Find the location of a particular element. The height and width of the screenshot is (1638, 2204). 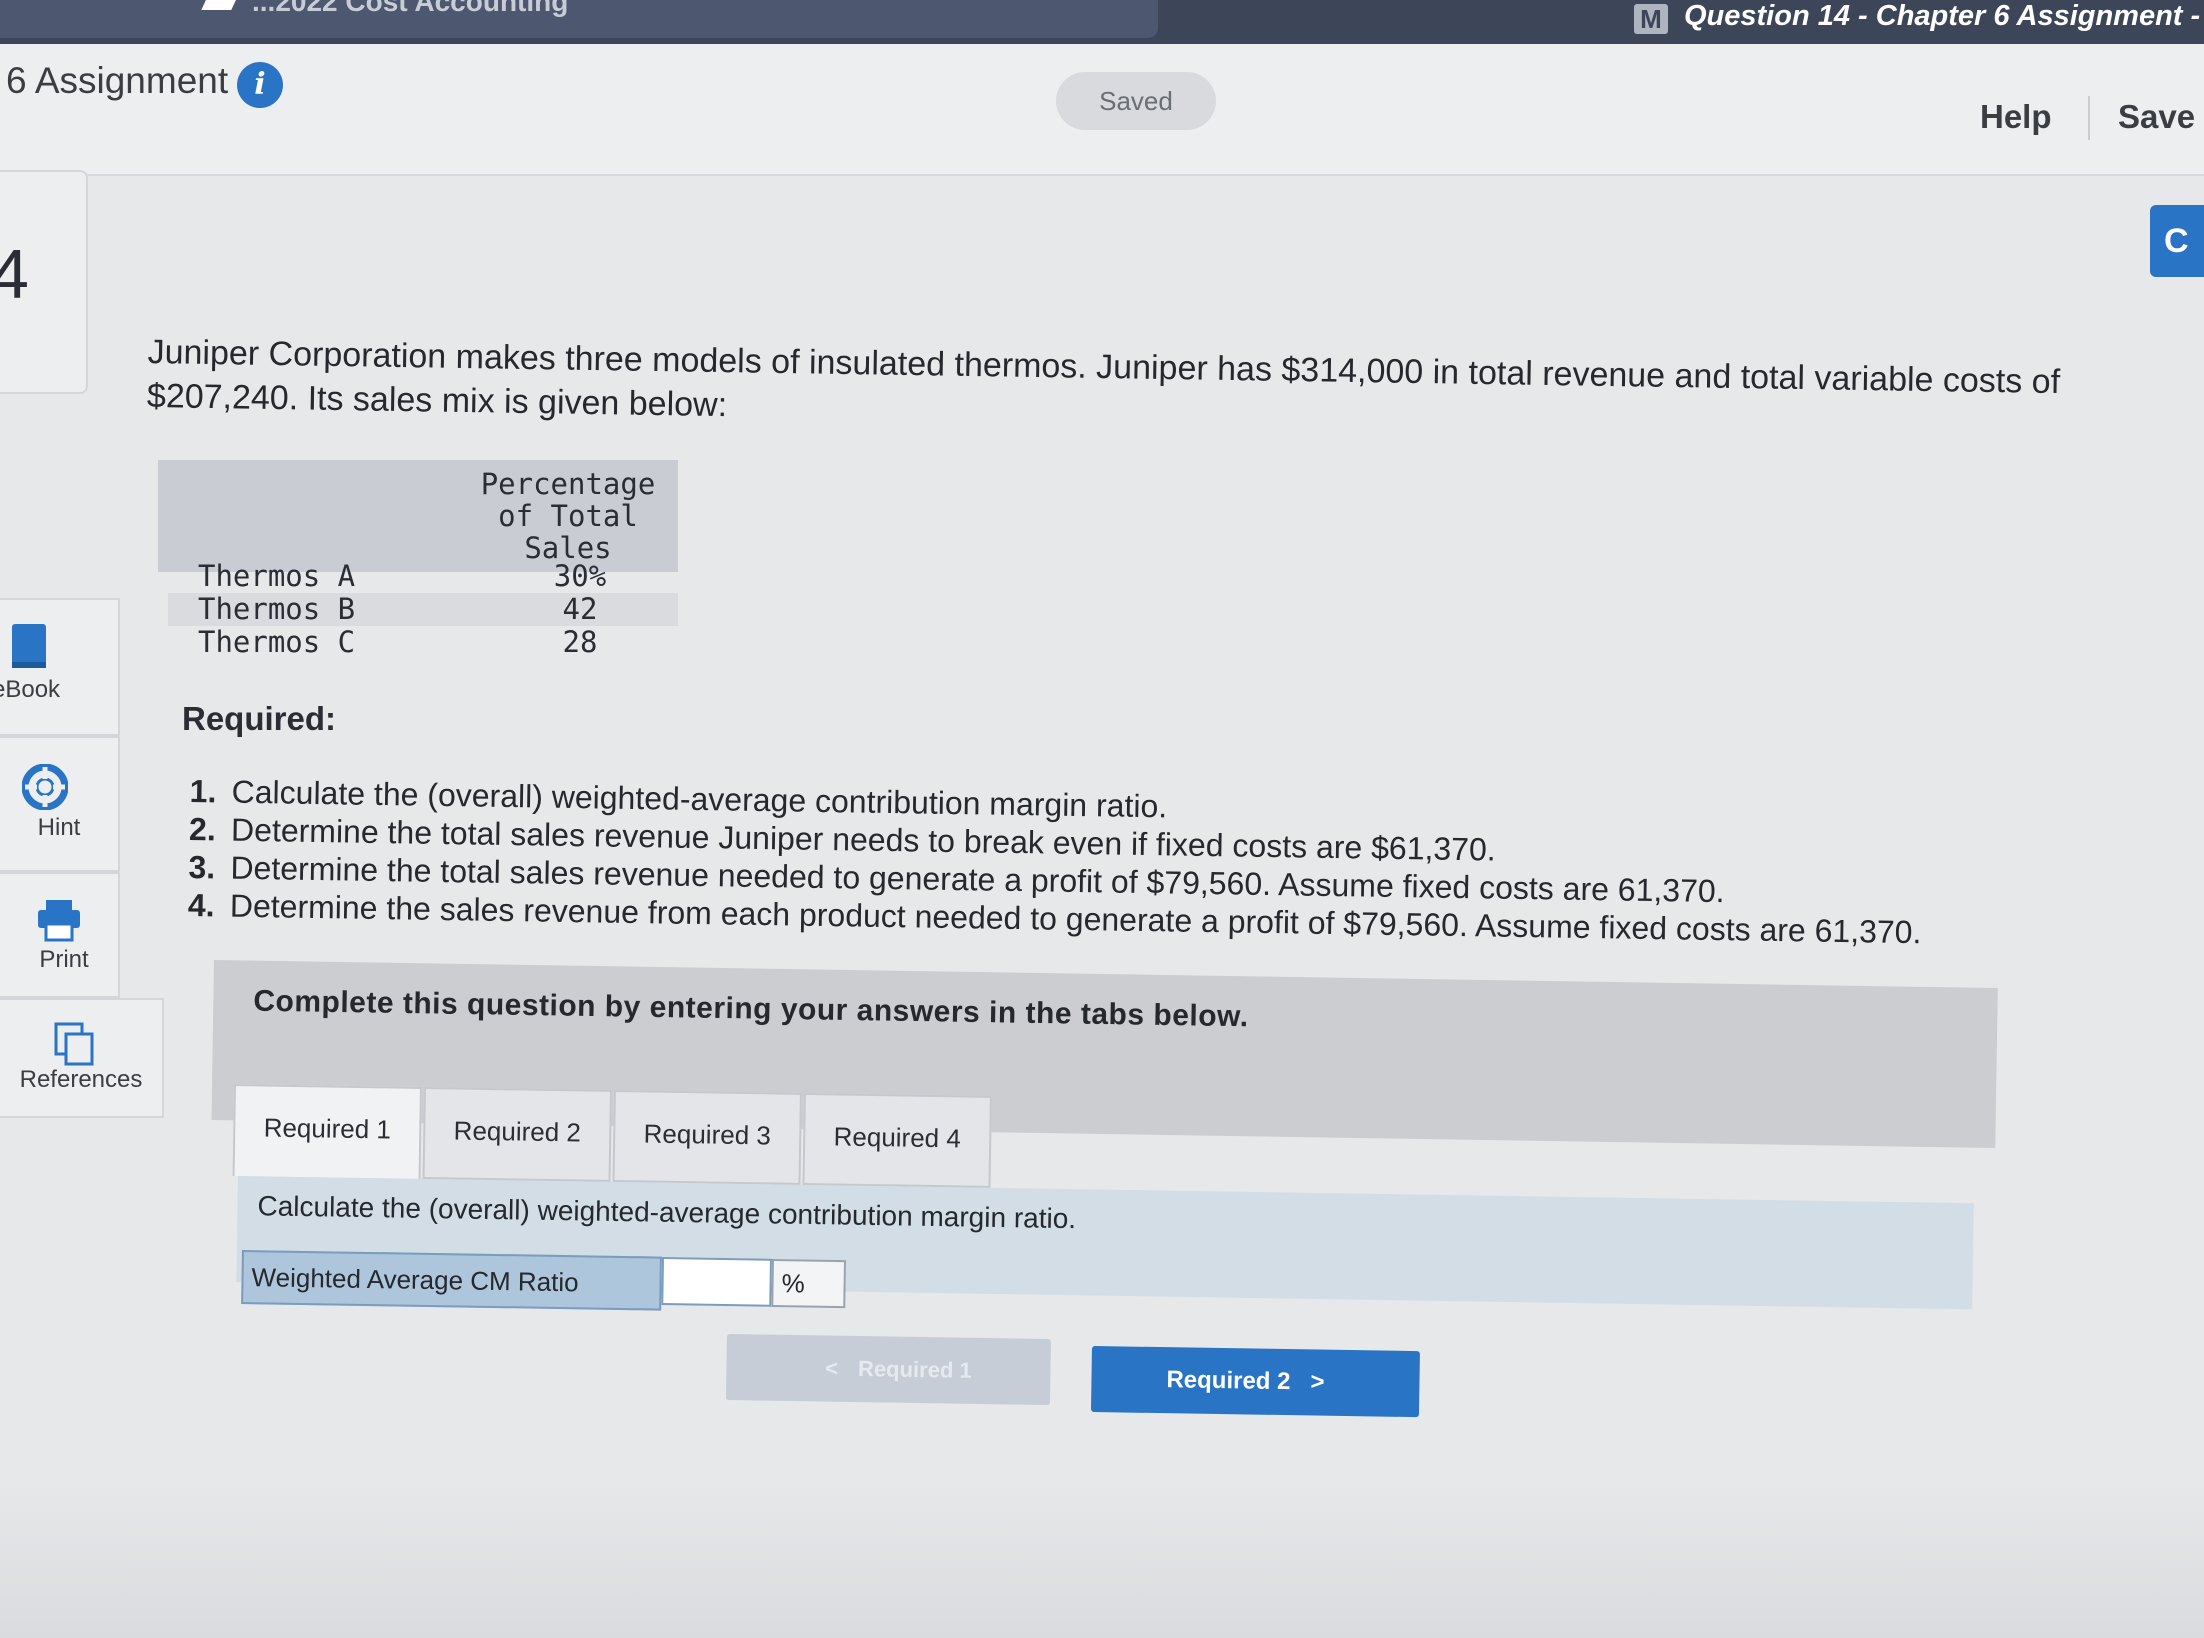

tab-required-1: Required 1 is located at coordinates (327, 1131).